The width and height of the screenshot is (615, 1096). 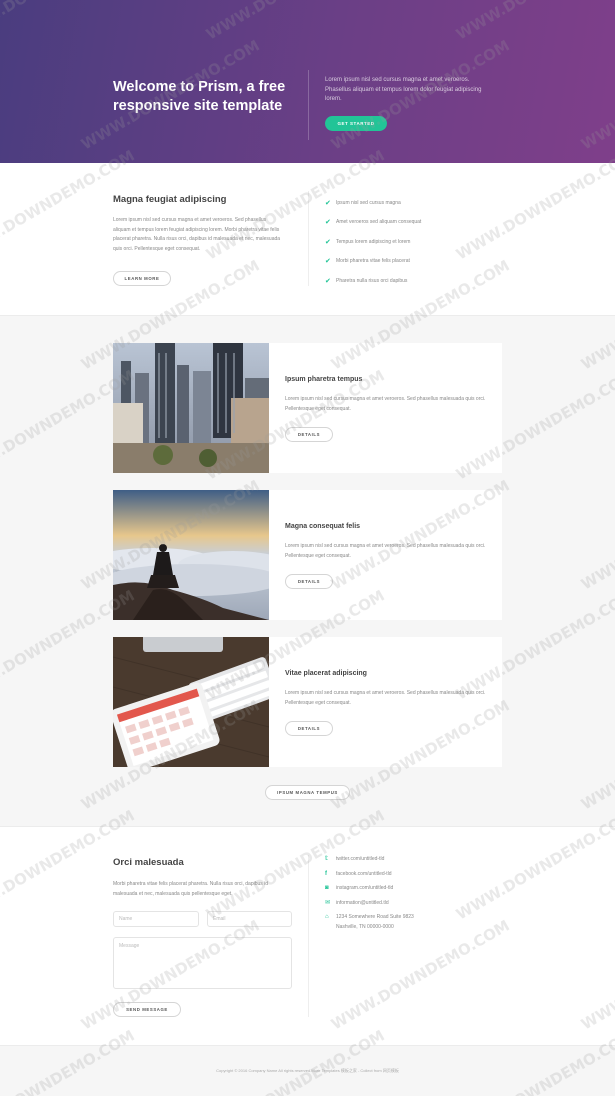 What do you see at coordinates (356, 123) in the screenshot?
I see `get-started-button: GET STARTED` at bounding box center [356, 123].